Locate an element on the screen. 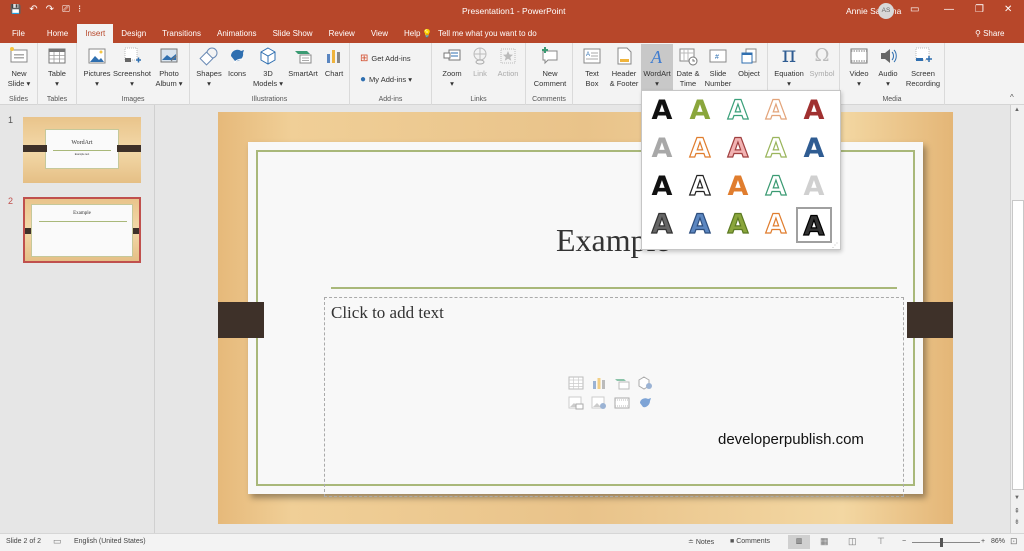 The height and width of the screenshot is (551, 1024). my-addins-button: ● My Add-ins ▾ is located at coordinates (386, 79).